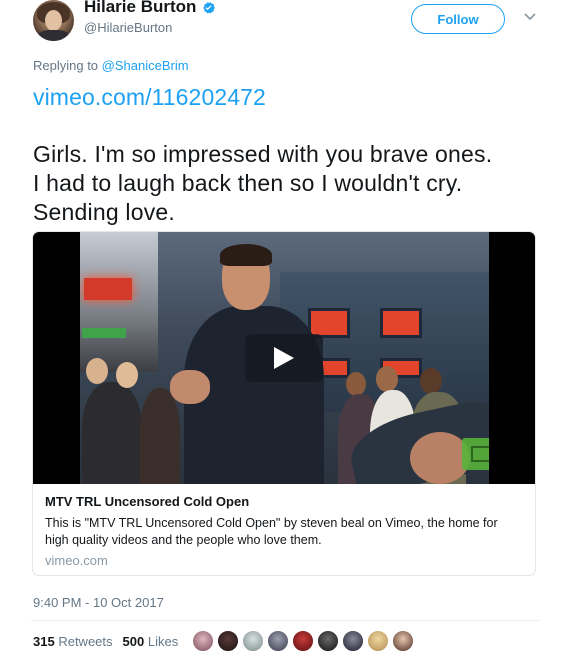  I want to click on author-name: Hilarie Burton, so click(140, 8).